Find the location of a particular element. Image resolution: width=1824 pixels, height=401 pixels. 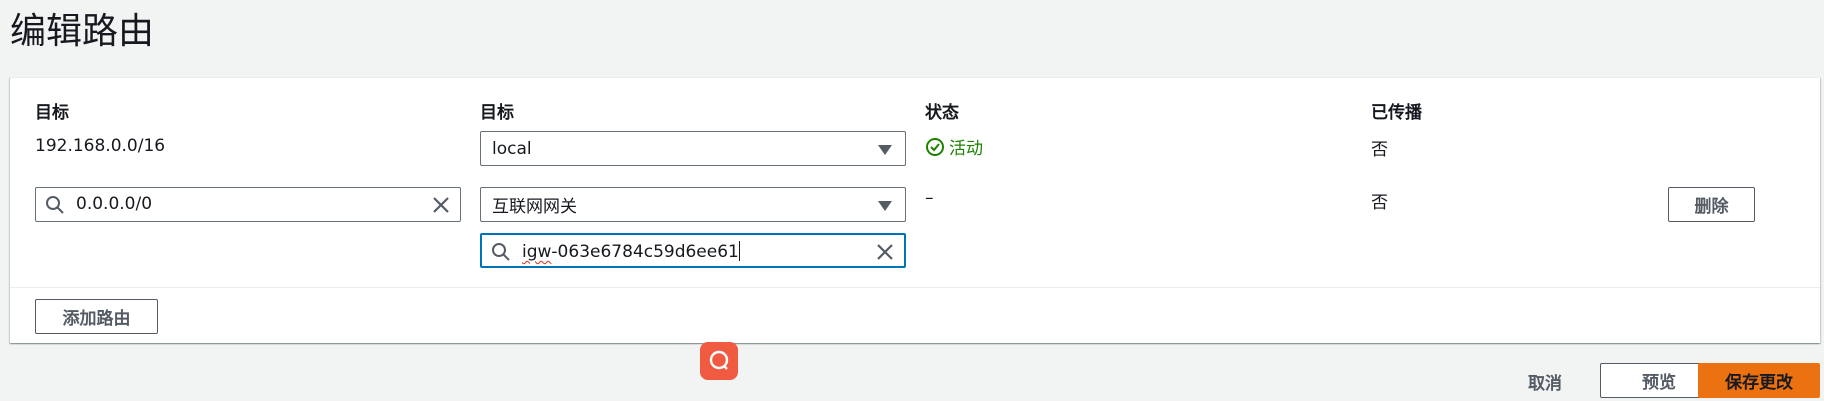

route-target-select-1-value: local is located at coordinates (512, 148).